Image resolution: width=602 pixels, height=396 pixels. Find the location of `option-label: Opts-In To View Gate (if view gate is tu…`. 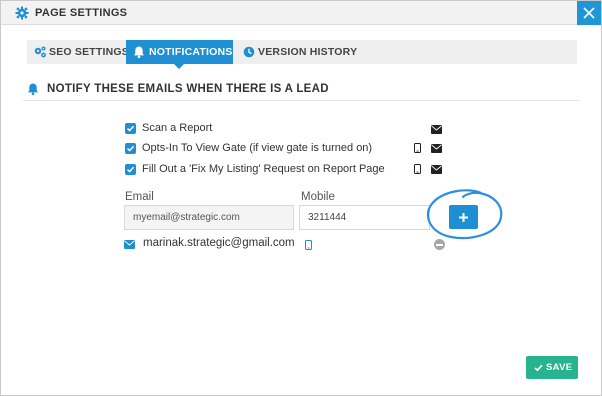

option-label: Opts-In To View Gate (if view gate is tu… is located at coordinates (257, 148).